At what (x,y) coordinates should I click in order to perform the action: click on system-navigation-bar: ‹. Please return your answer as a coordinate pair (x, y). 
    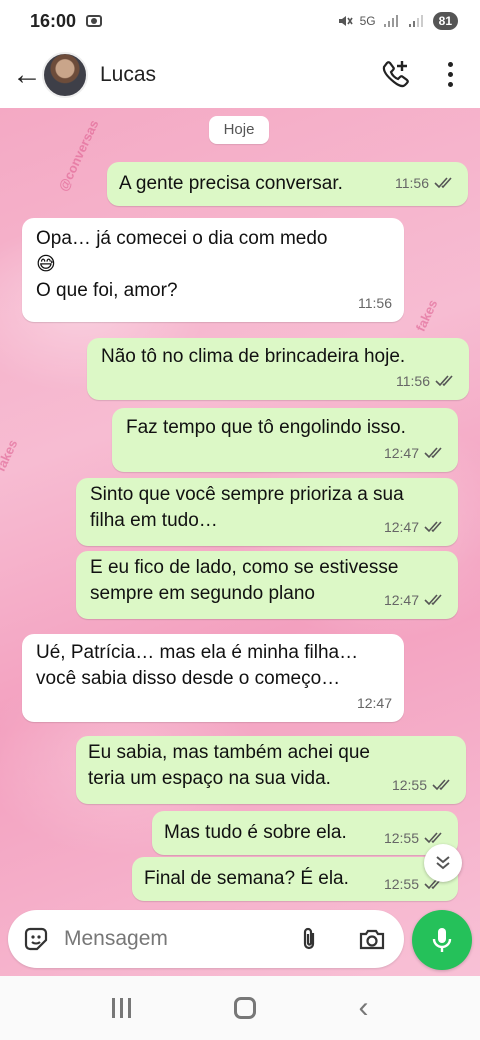
    Looking at the image, I should click on (240, 1008).